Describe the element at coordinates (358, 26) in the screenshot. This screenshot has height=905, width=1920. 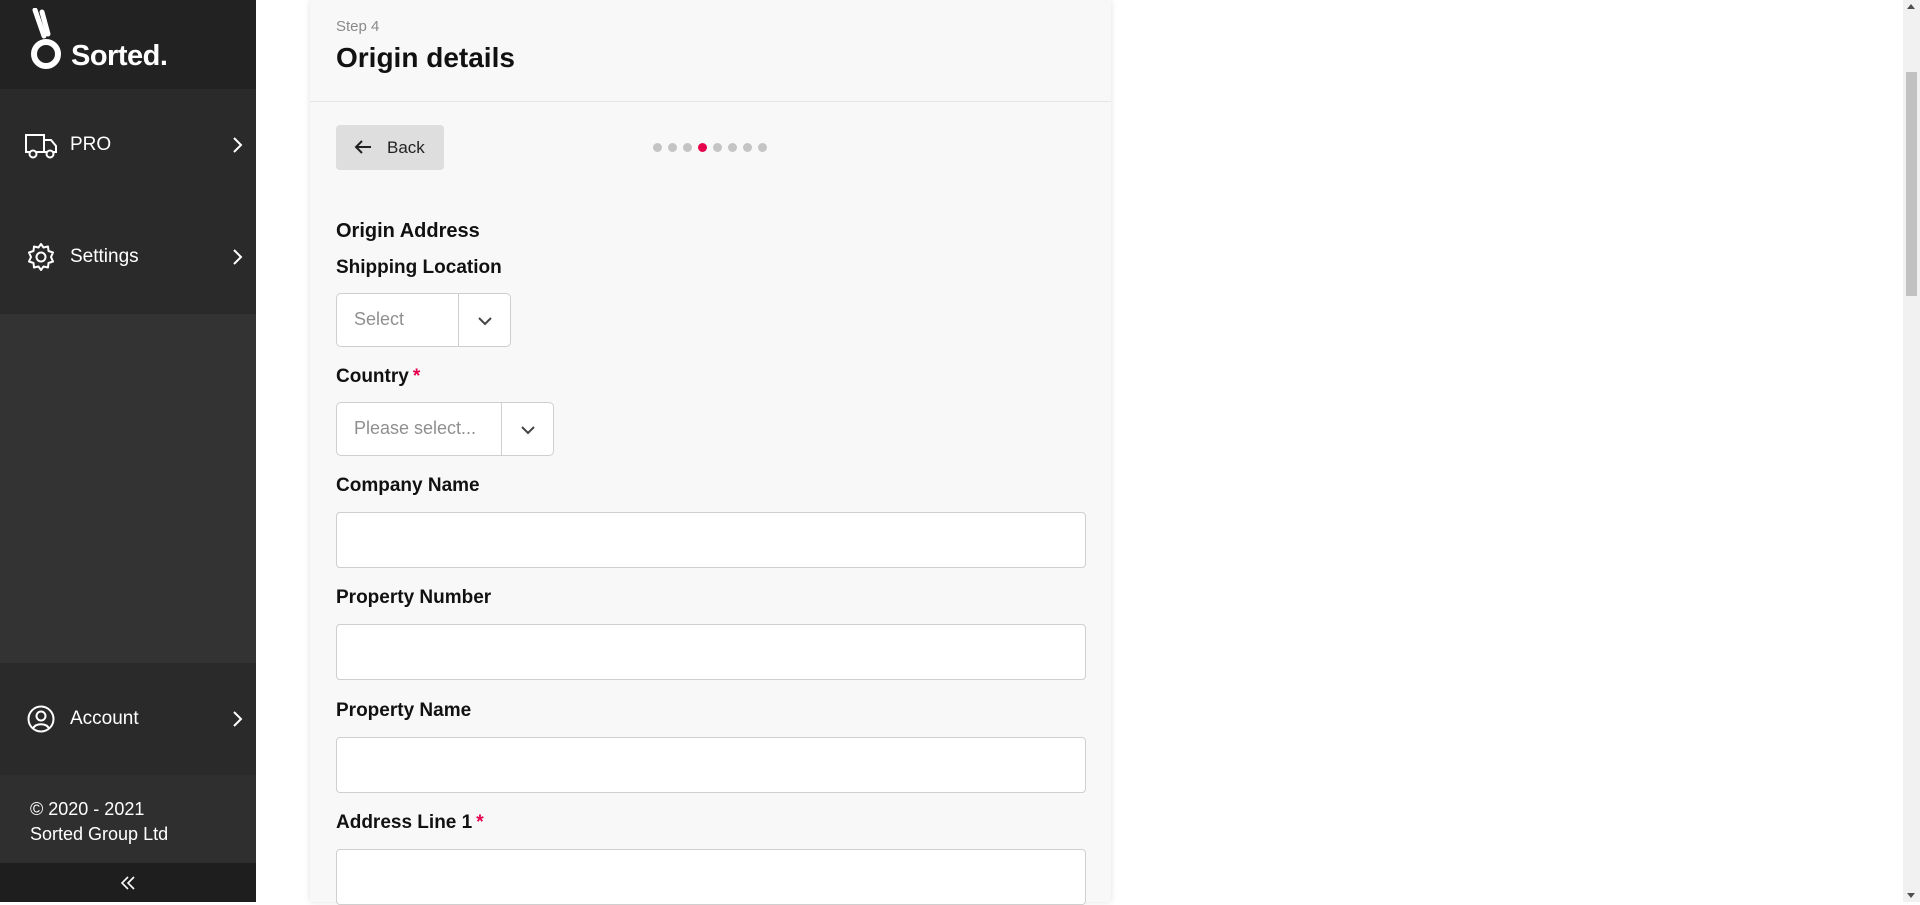
I see `step-label: Step 4` at that location.